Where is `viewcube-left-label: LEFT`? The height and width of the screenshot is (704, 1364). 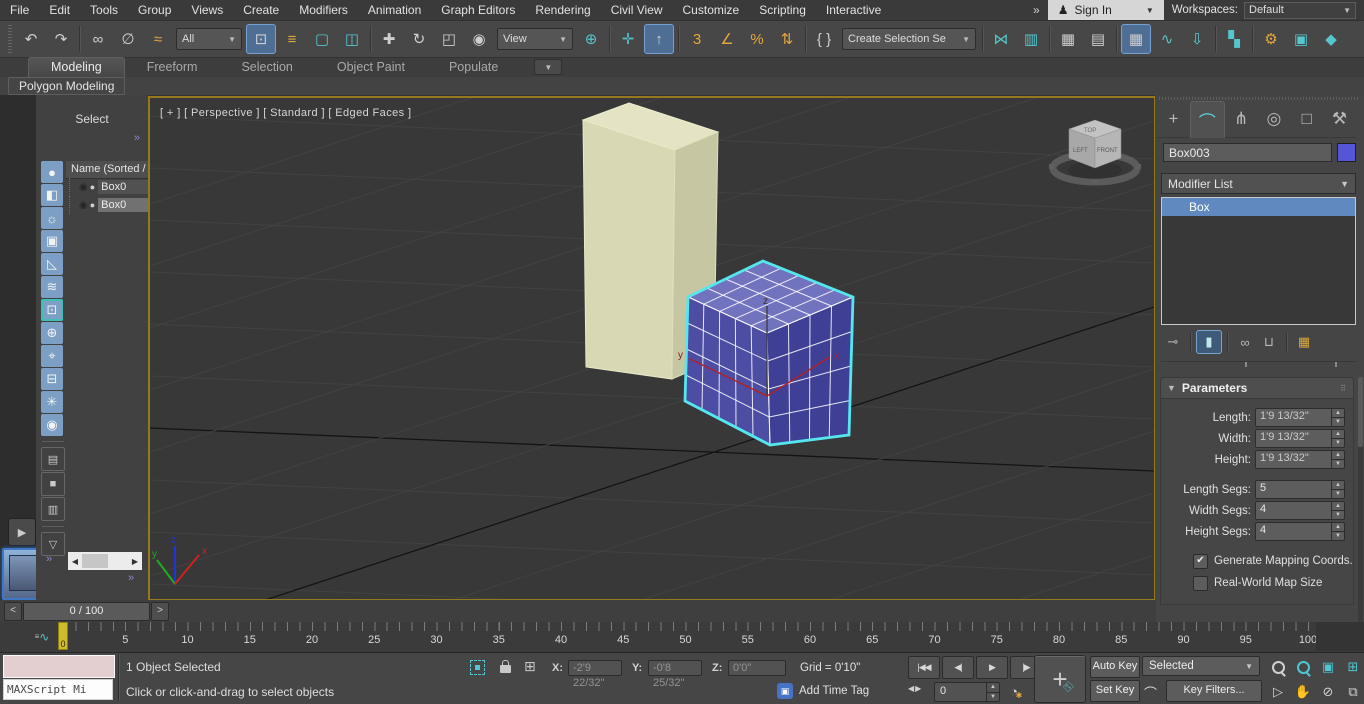
viewcube-left-label: LEFT is located at coordinates (1080, 151).